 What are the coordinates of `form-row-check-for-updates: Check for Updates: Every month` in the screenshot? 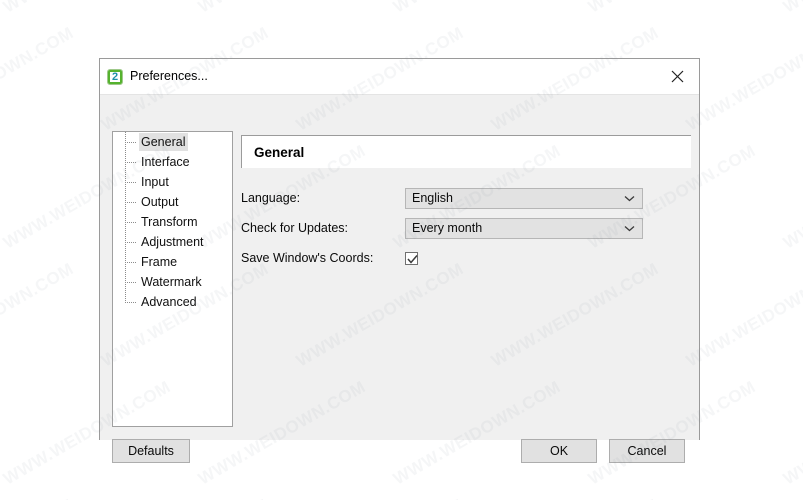 It's located at (468, 228).